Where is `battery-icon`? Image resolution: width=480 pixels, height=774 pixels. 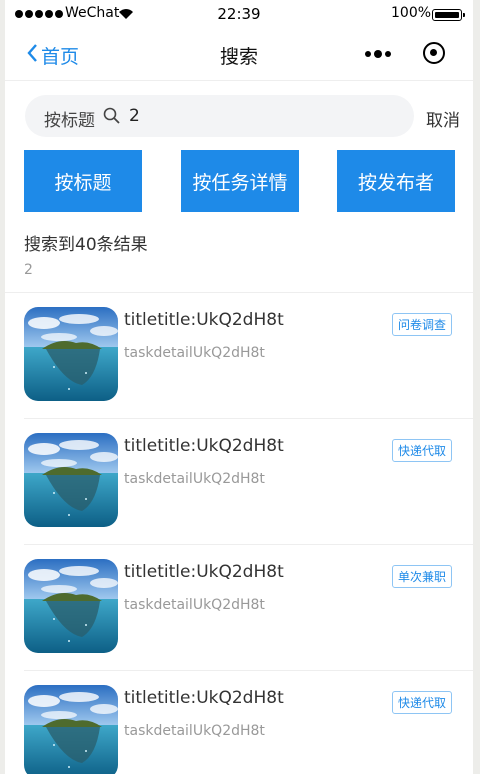
battery-icon is located at coordinates (448, 15).